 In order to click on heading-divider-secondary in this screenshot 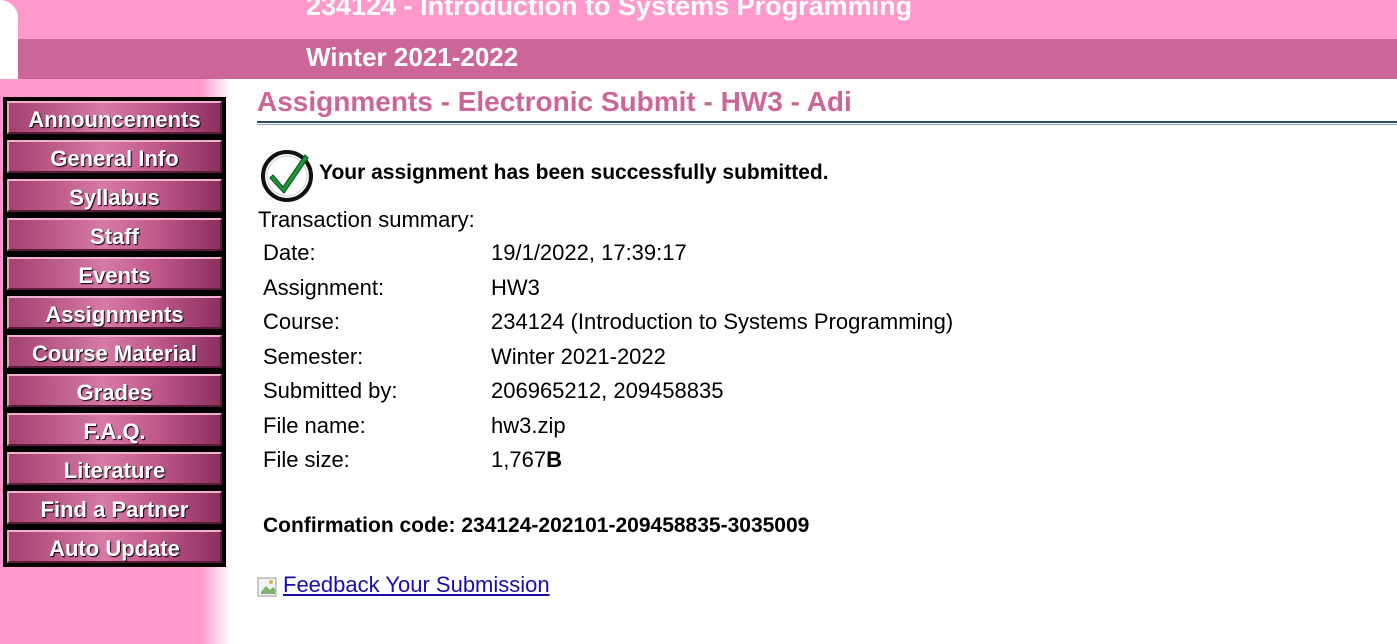, I will do `click(827, 124)`.